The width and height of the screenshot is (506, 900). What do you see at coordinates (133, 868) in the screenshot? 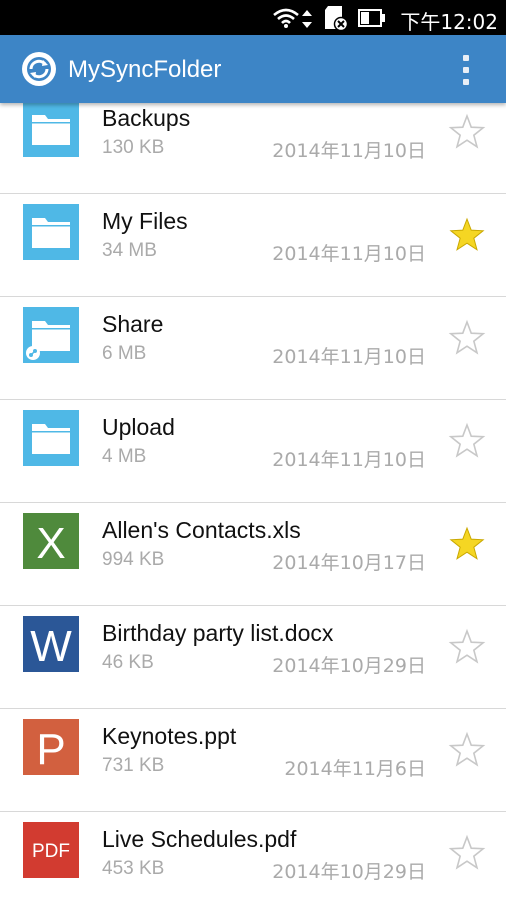
I see `file-size: 453 KB` at bounding box center [133, 868].